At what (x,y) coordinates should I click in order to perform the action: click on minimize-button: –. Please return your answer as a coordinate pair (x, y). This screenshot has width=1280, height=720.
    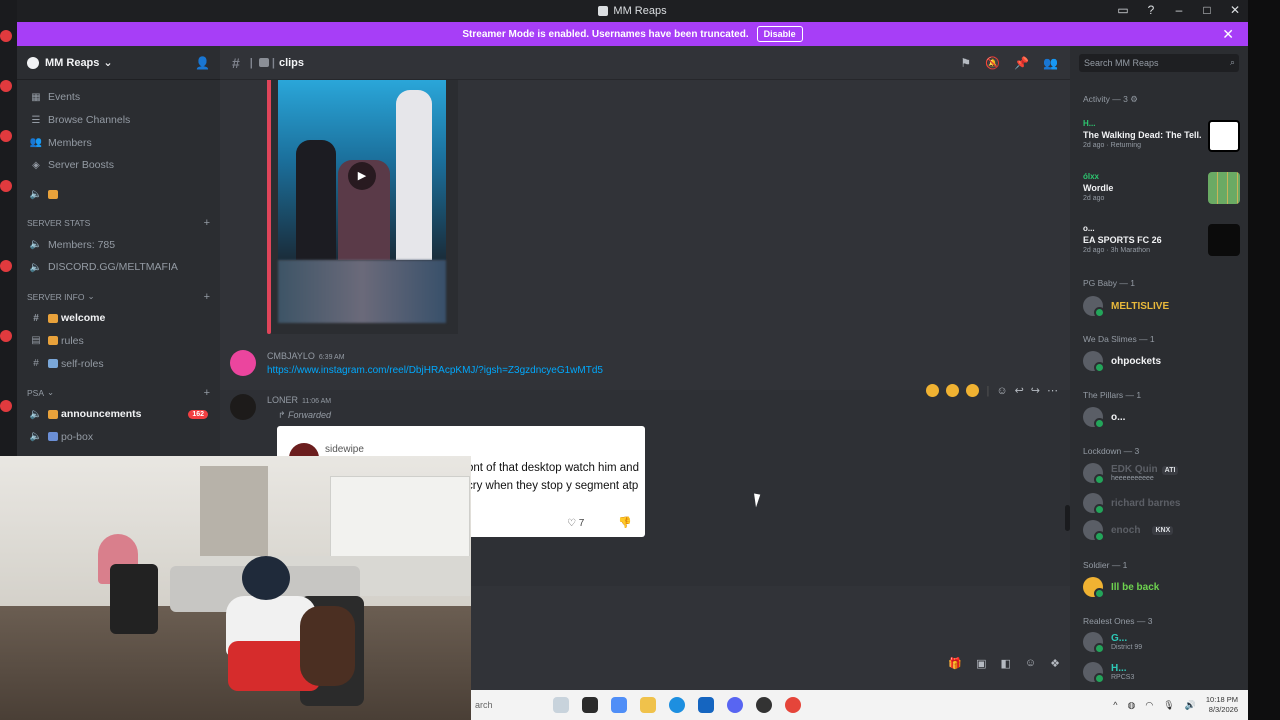
    Looking at the image, I should click on (1179, 10).